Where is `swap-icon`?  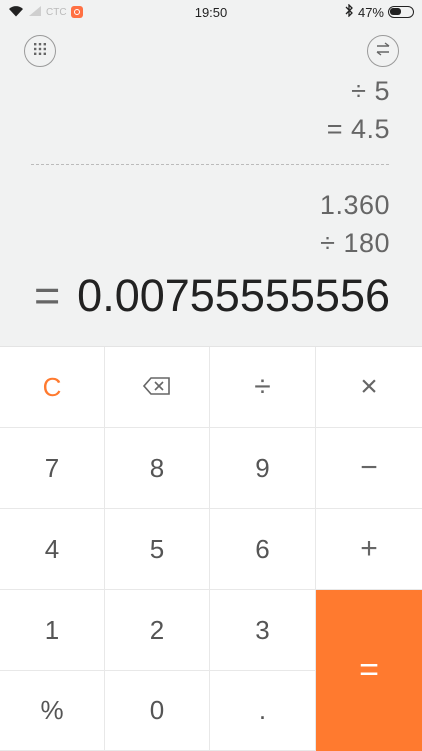 swap-icon is located at coordinates (383, 51).